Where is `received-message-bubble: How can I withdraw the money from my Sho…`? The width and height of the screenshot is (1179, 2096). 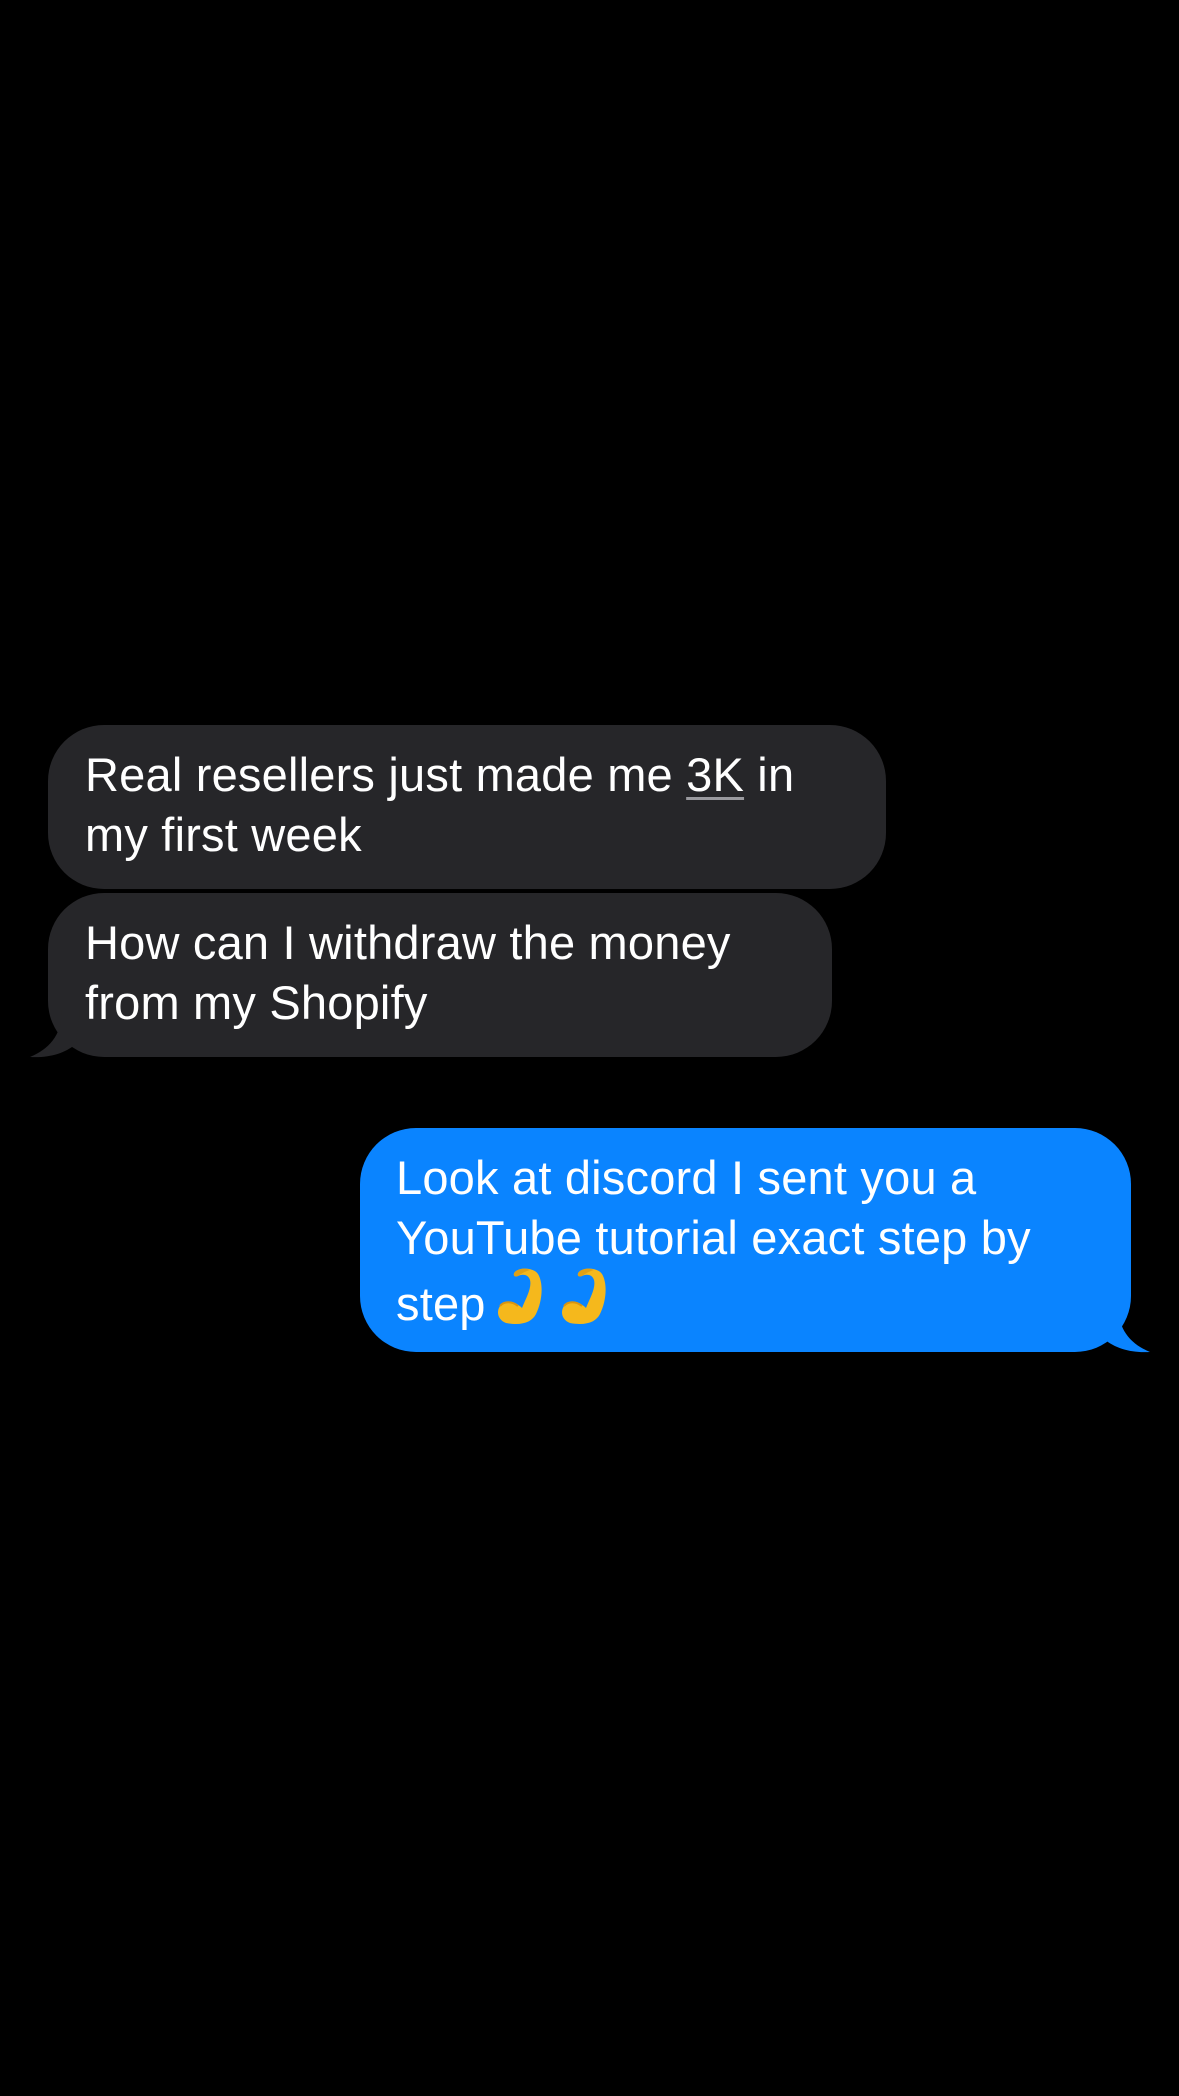
received-message-bubble: How can I withdraw the money from my Sho… is located at coordinates (440, 975).